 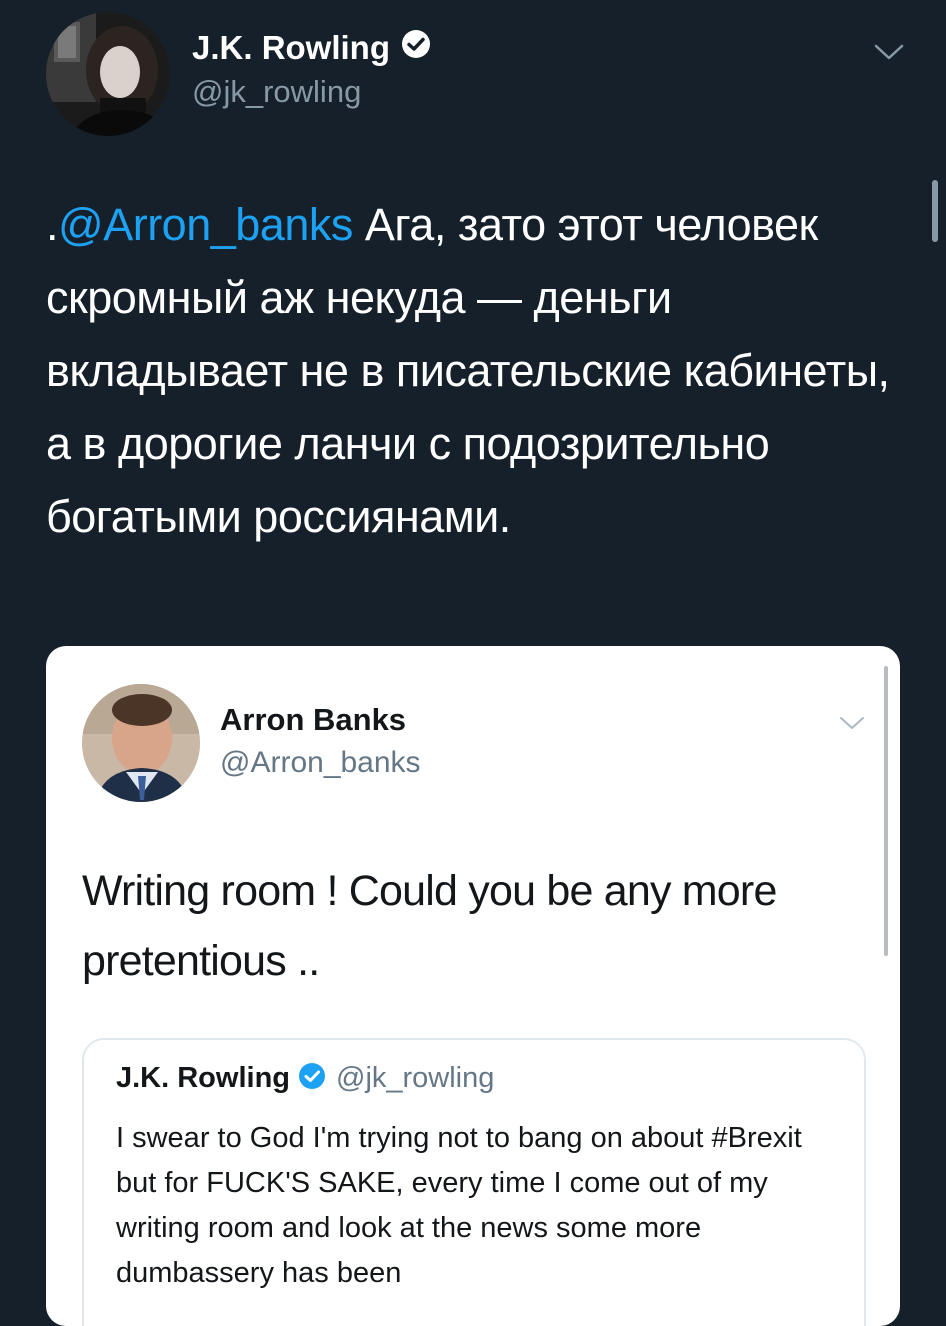 I want to click on author-name-text: J.K. Rowling, so click(x=291, y=47).